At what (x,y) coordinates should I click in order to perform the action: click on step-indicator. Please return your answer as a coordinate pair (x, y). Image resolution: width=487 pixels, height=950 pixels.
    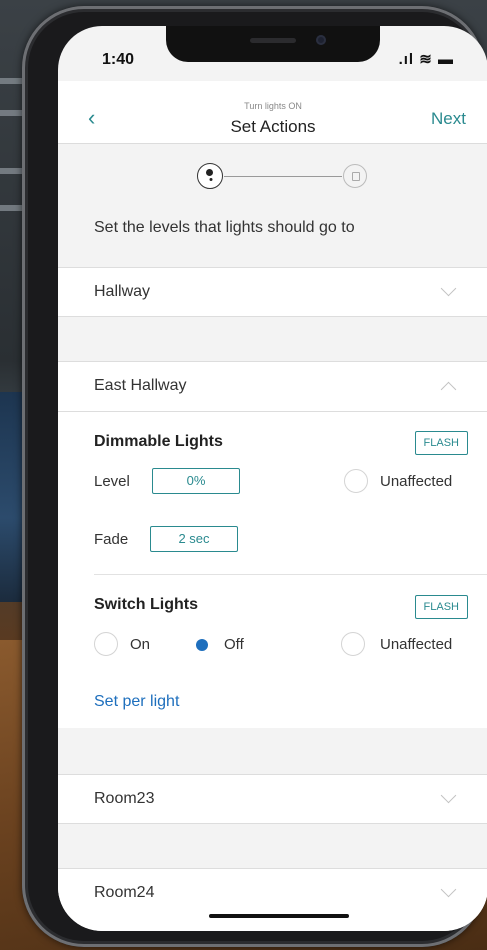
    Looking at the image, I should click on (272, 179).